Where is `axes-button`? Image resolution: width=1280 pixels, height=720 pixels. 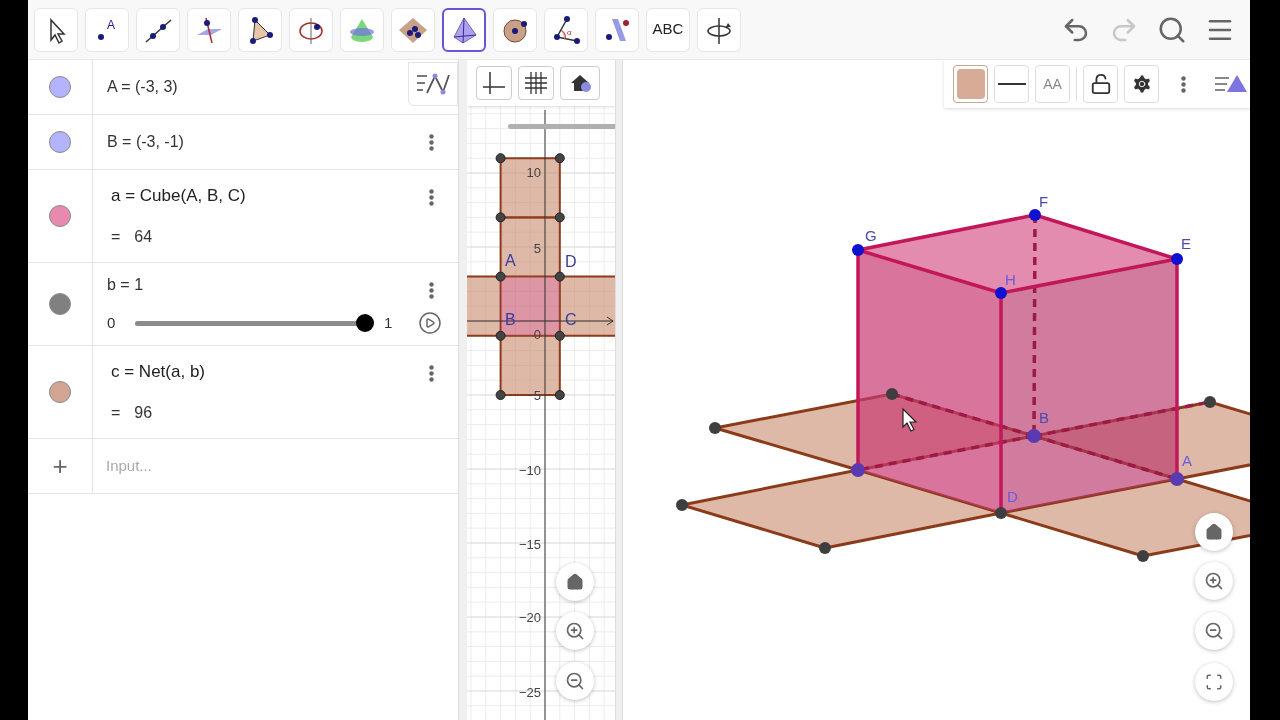 axes-button is located at coordinates (494, 83).